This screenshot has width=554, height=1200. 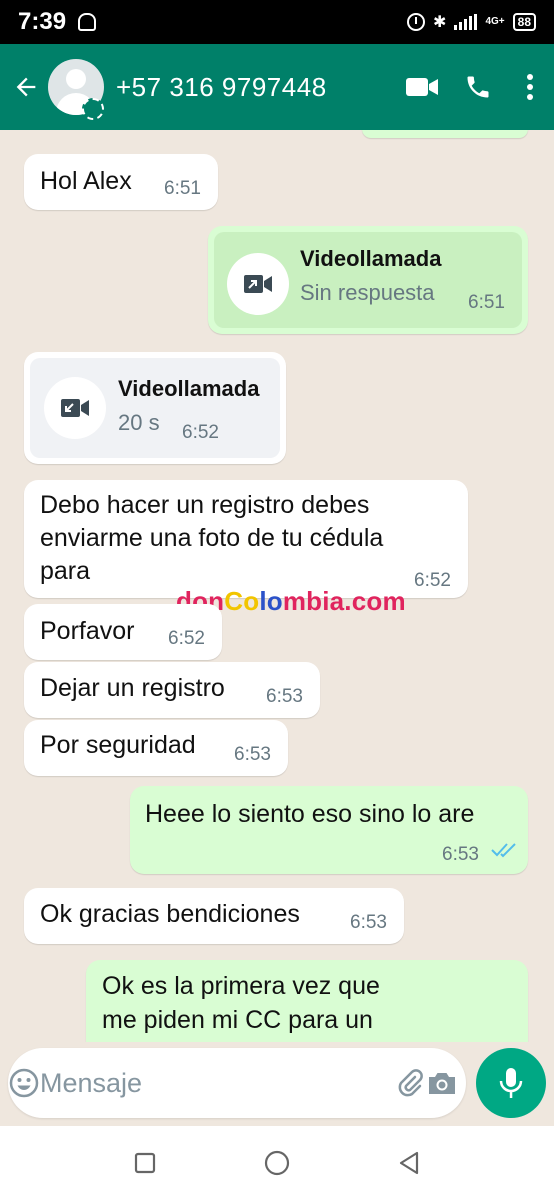 I want to click on message-text-line: para, so click(x=65, y=571).